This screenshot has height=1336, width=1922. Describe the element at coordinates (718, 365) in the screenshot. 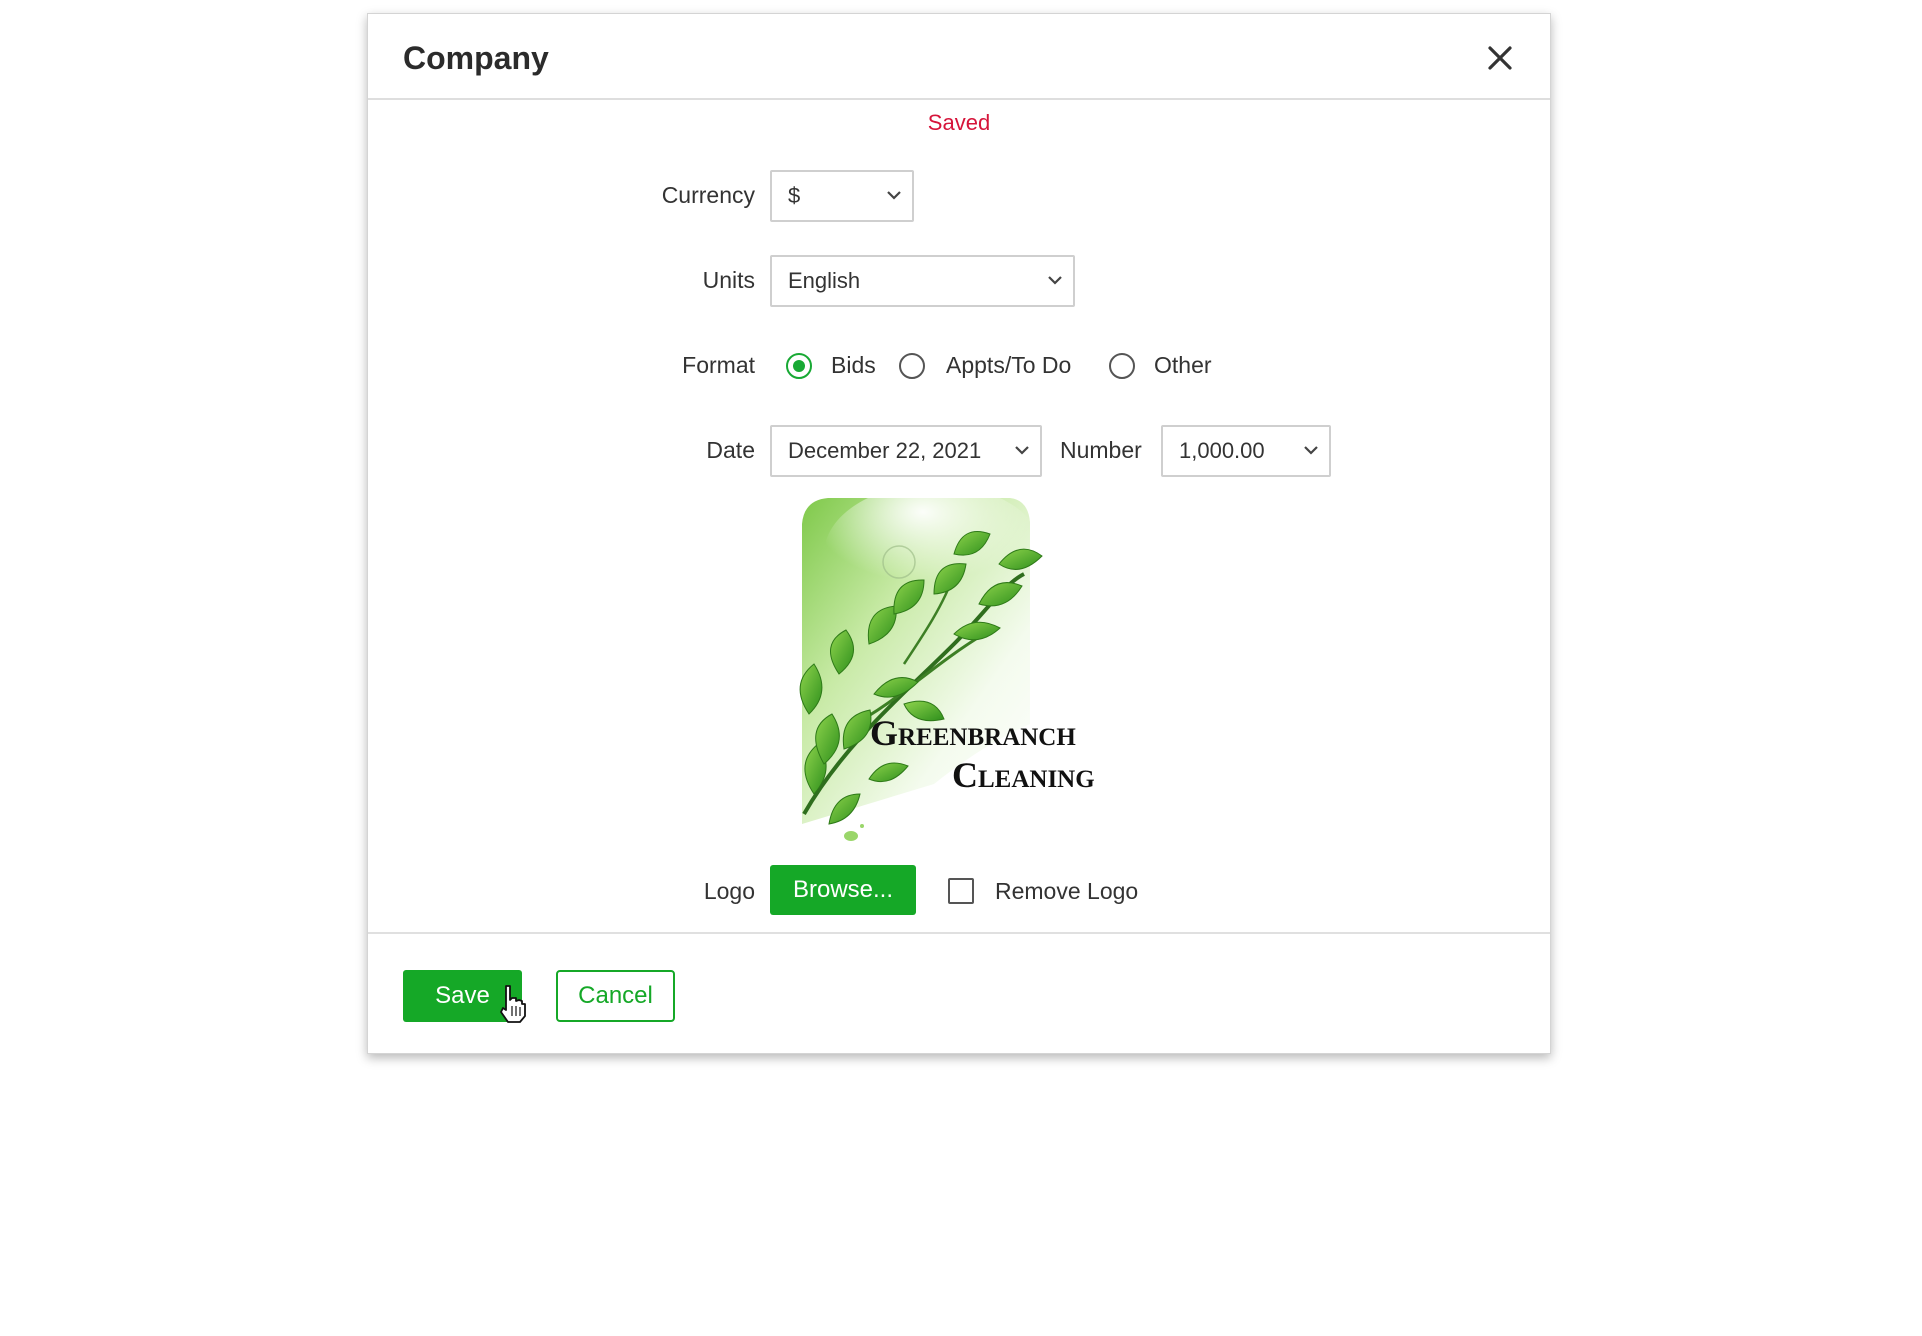

I see `format-label: Format` at that location.